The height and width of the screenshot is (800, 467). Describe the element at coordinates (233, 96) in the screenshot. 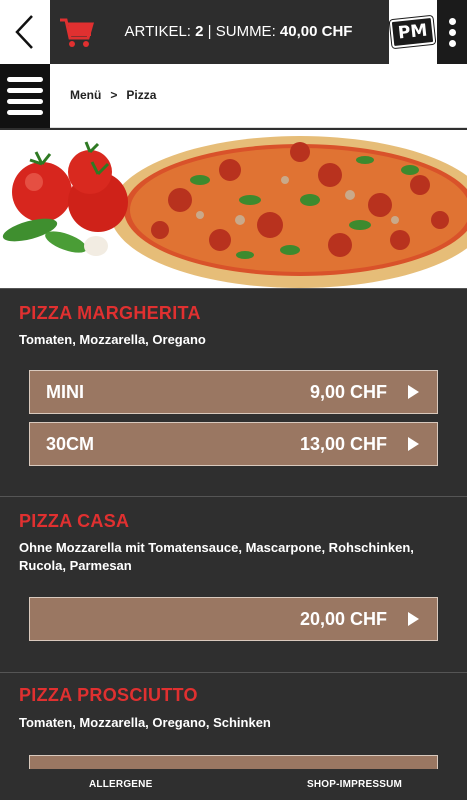

I see `breadcrumb-bar: Menü > Pizza` at that location.